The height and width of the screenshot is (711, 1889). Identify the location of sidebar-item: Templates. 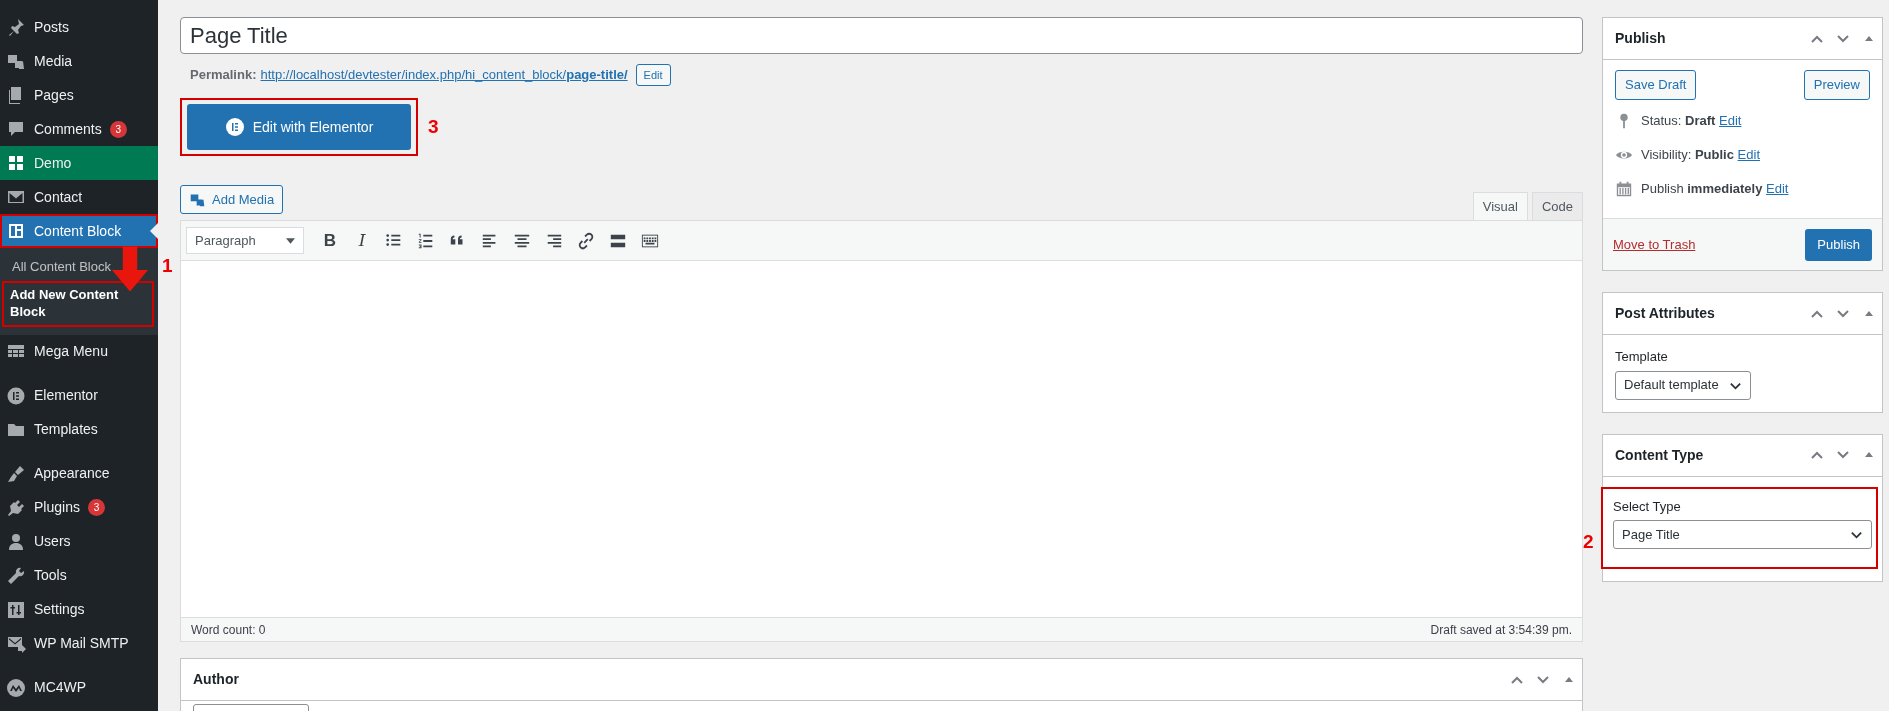
(79, 429).